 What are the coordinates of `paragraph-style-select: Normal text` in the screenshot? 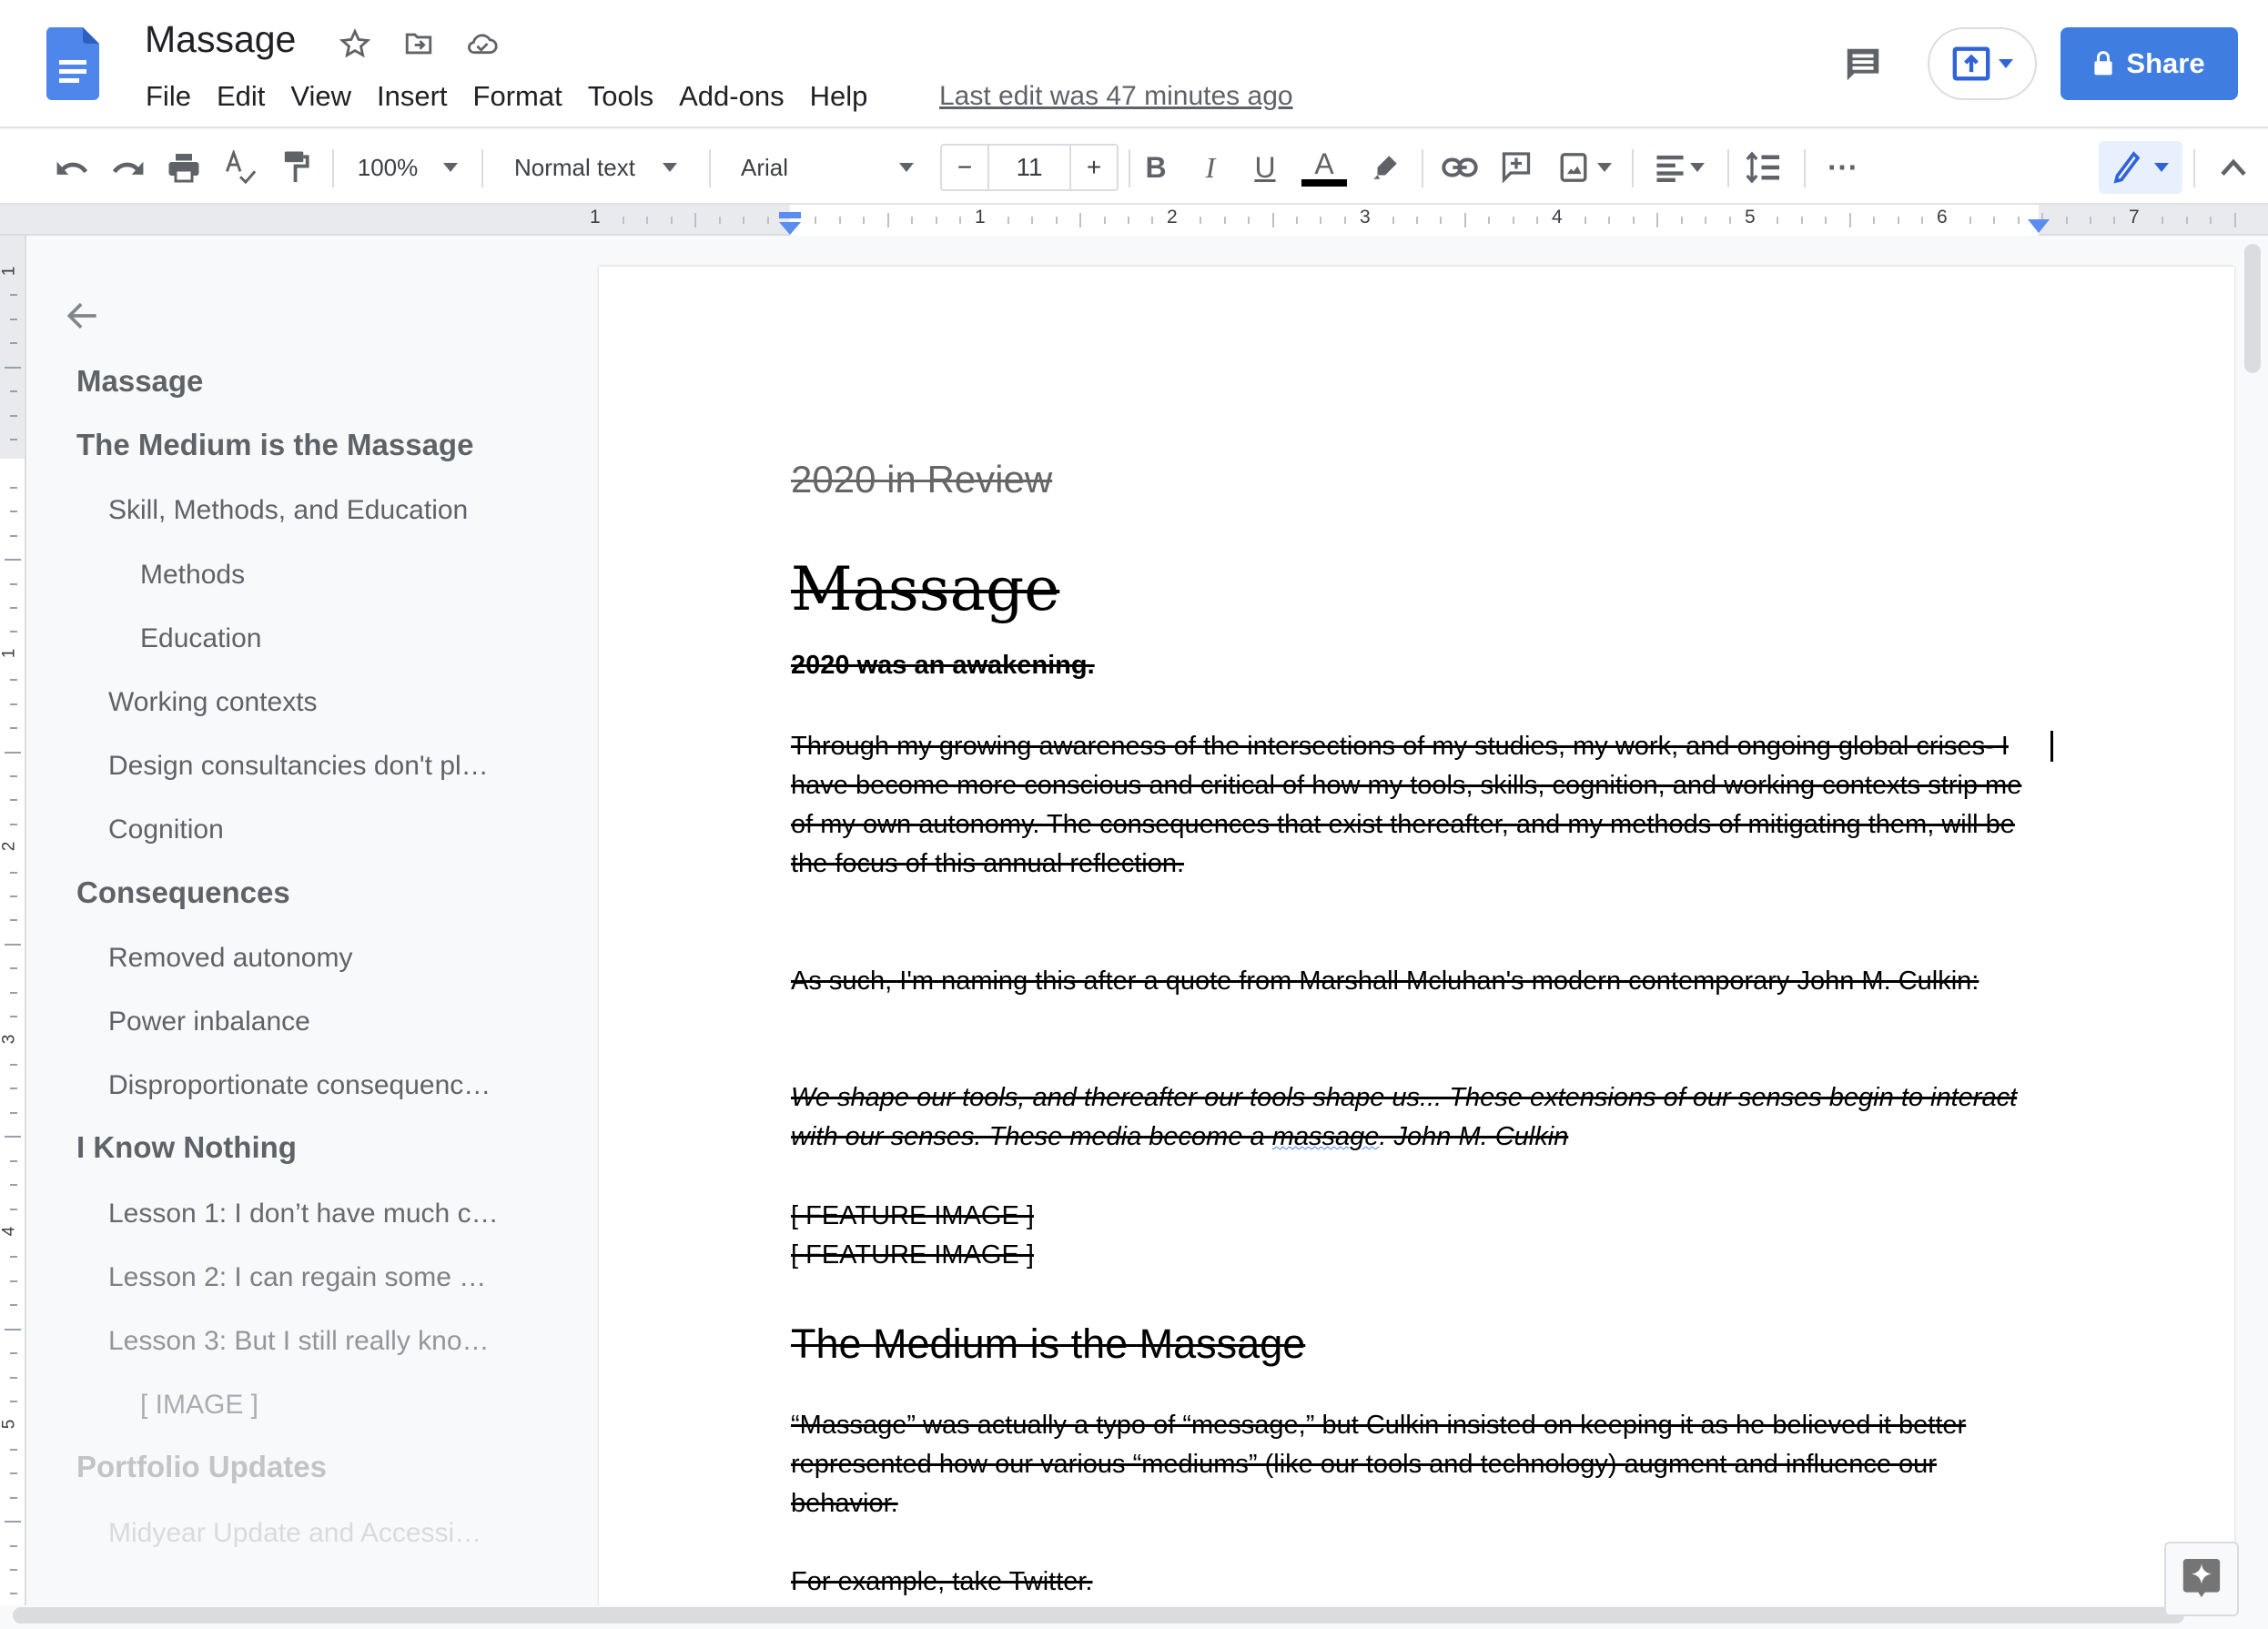 It's located at (596, 167).